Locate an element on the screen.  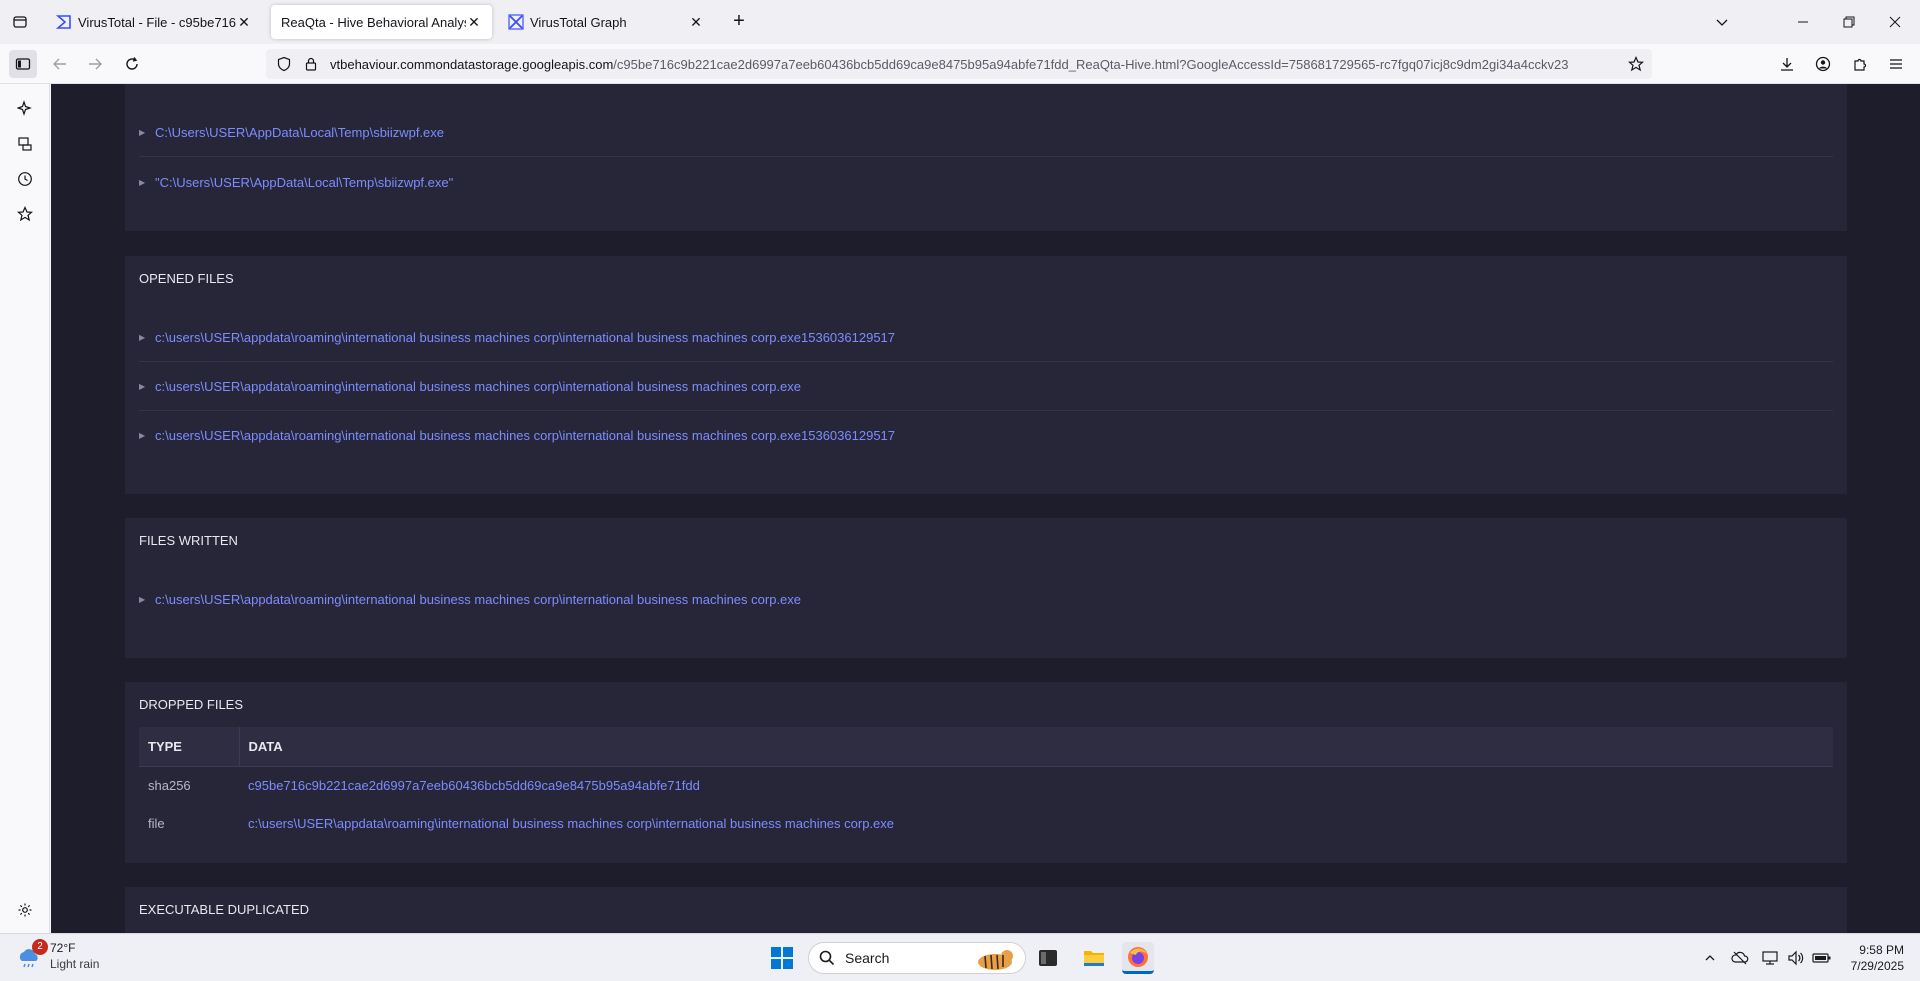
weather-widget: 2 72°F Light rain is located at coordinates (58, 955).